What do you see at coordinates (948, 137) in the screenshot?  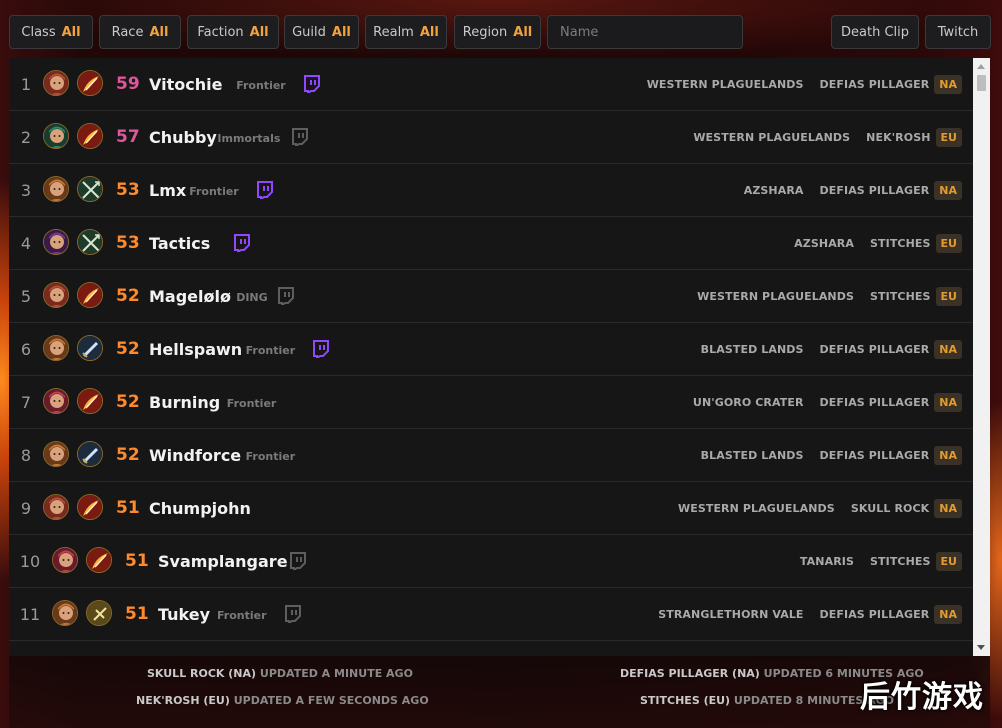 I see `region-badge: EU` at bounding box center [948, 137].